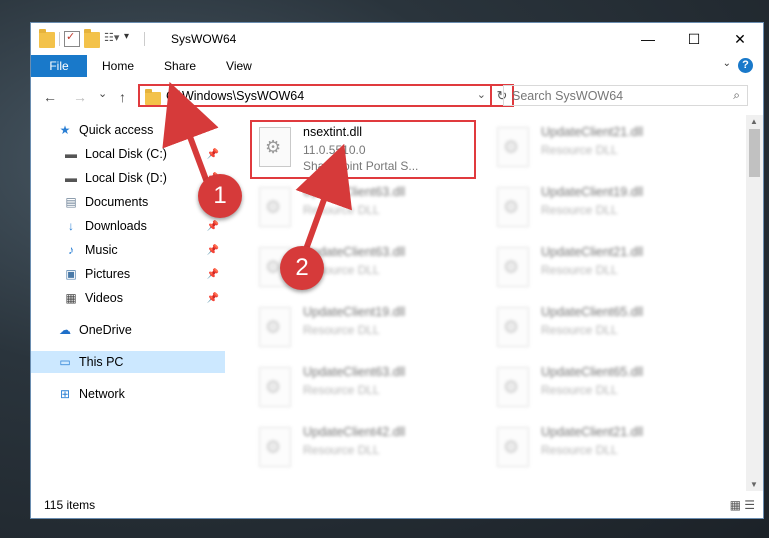  I want to click on videos-icon: ▦, so click(71, 298).